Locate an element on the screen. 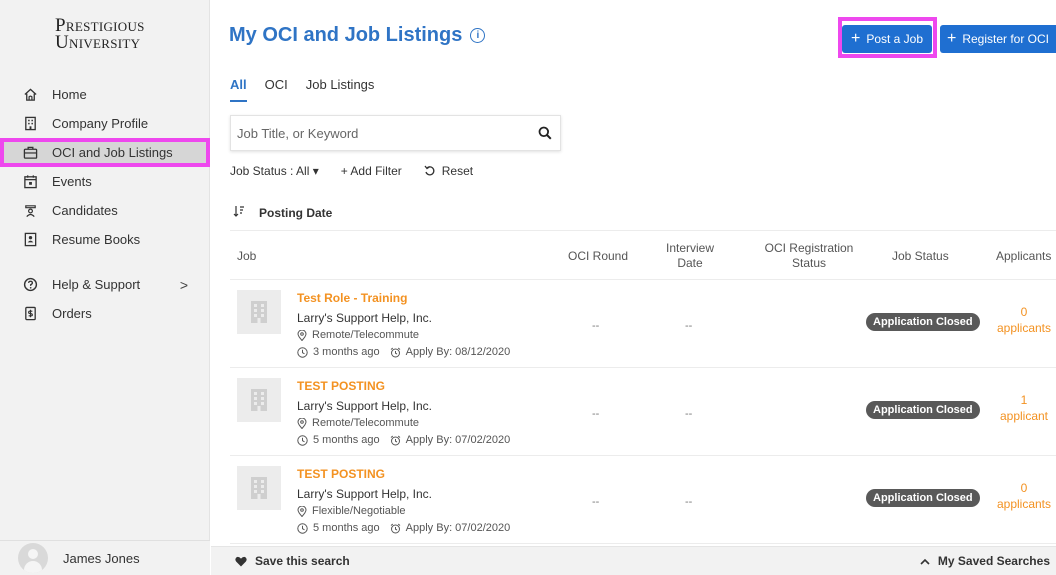 Image resolution: width=1056 pixels, height=575 pixels. sidebar-item-label: Company Profile is located at coordinates (100, 123).